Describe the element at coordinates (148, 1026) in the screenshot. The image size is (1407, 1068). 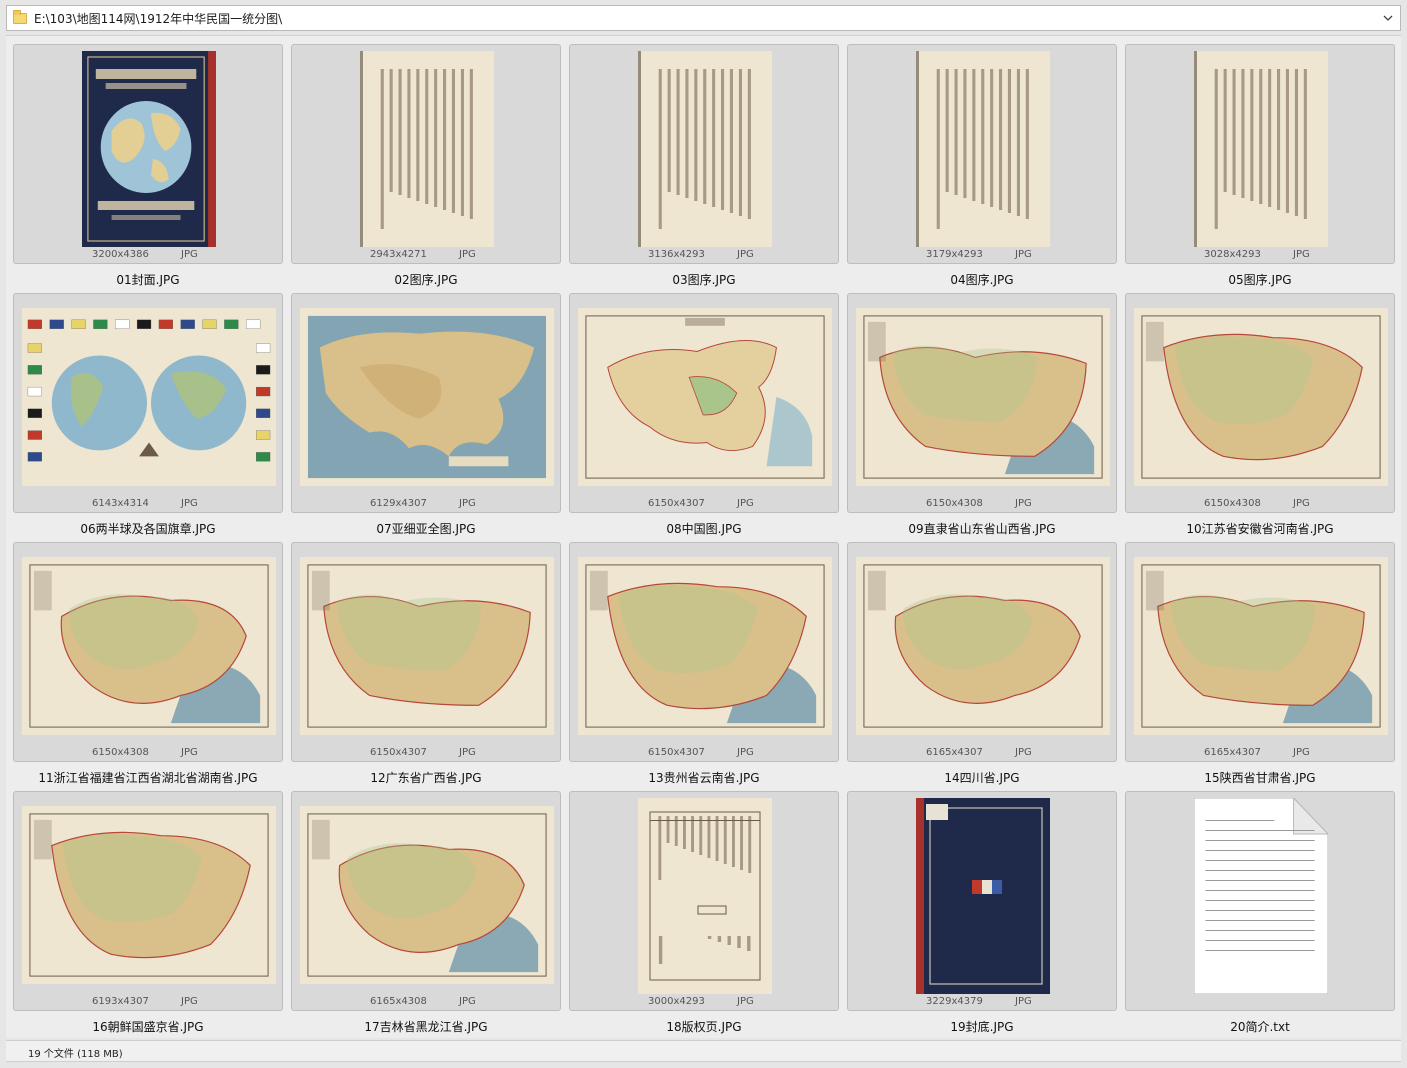
I see `file-name: 16朝鲜国盛京省.JPG` at that location.